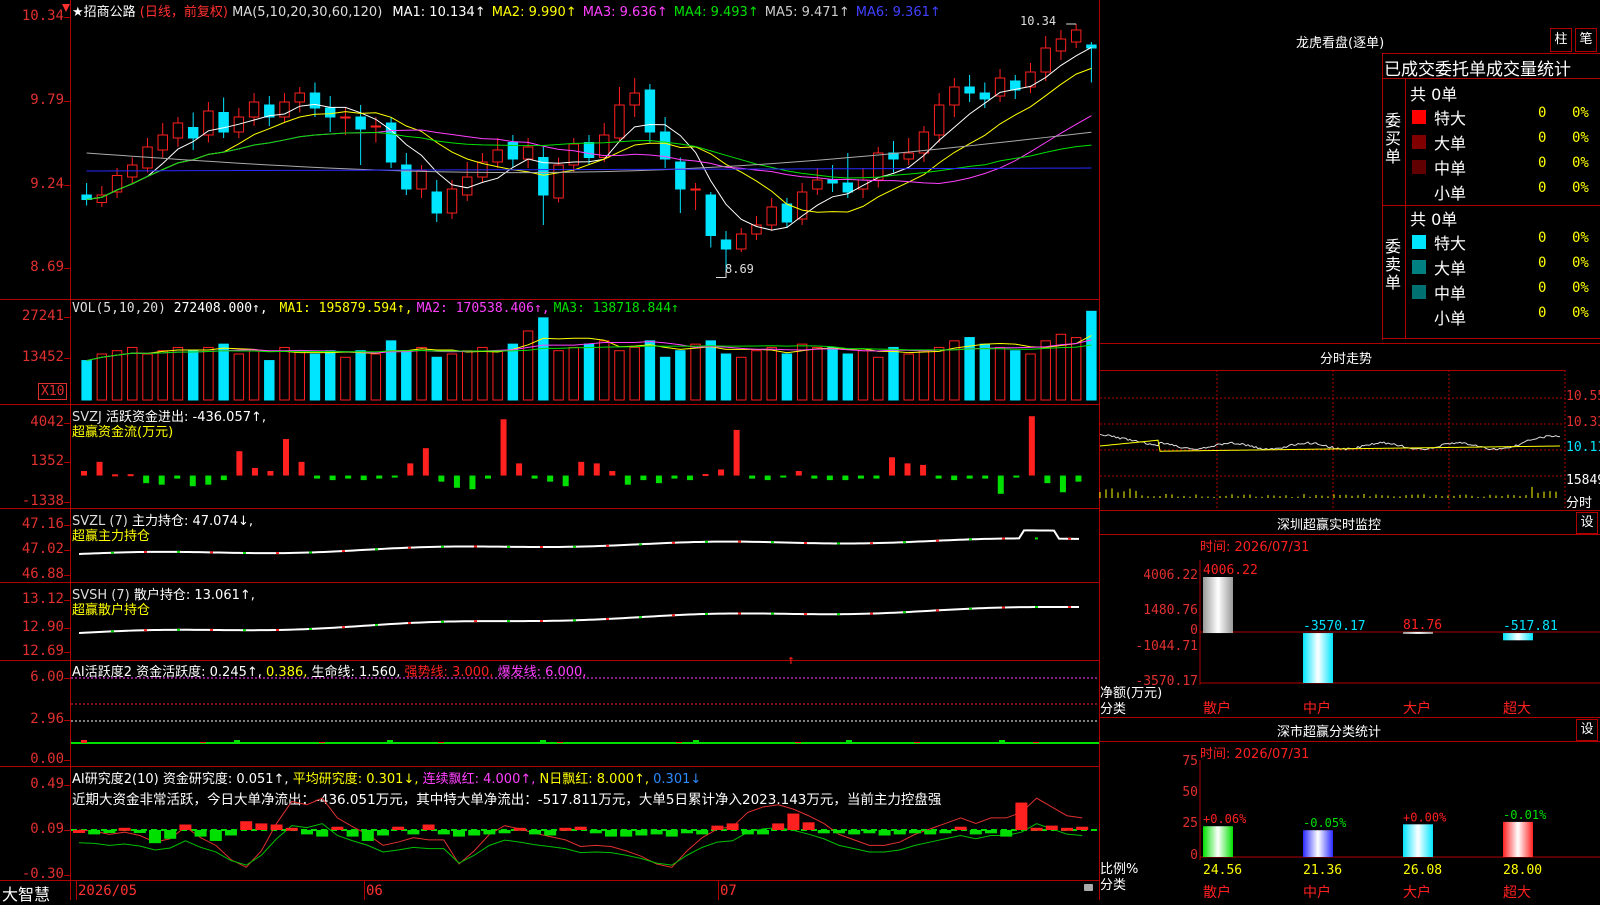  What do you see at coordinates (585, 352) in the screenshot?
I see `vol-chart` at bounding box center [585, 352].